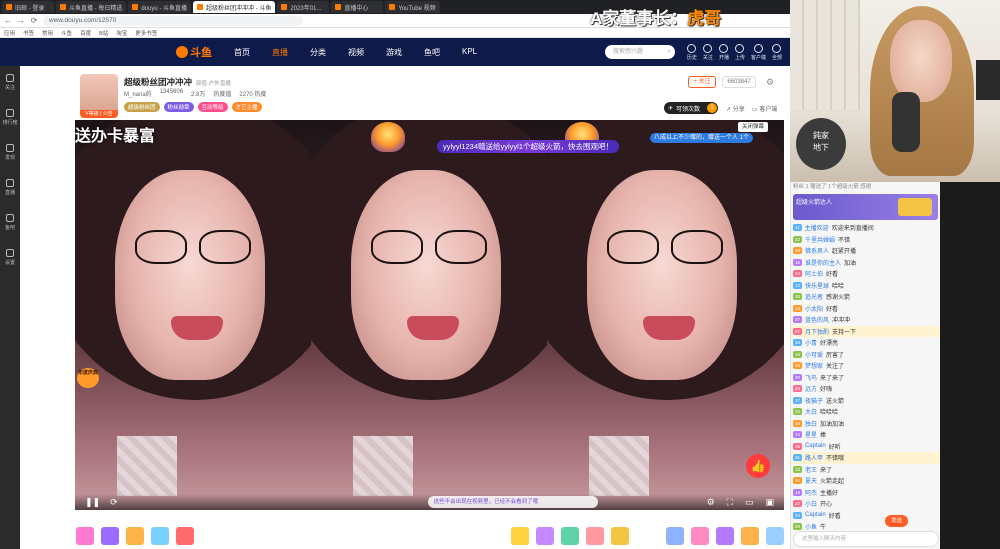 The image size is (1000, 549). Describe the element at coordinates (47, 33) in the screenshot. I see `bookmark-item: 常用` at that location.